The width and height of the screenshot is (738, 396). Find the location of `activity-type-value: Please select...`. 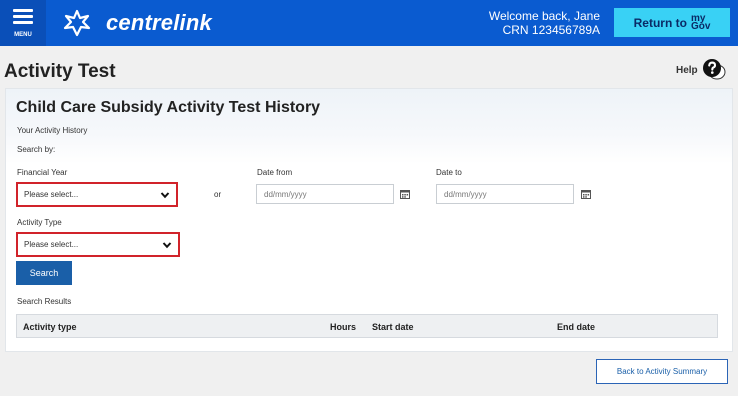

activity-type-value: Please select... is located at coordinates (51, 244).